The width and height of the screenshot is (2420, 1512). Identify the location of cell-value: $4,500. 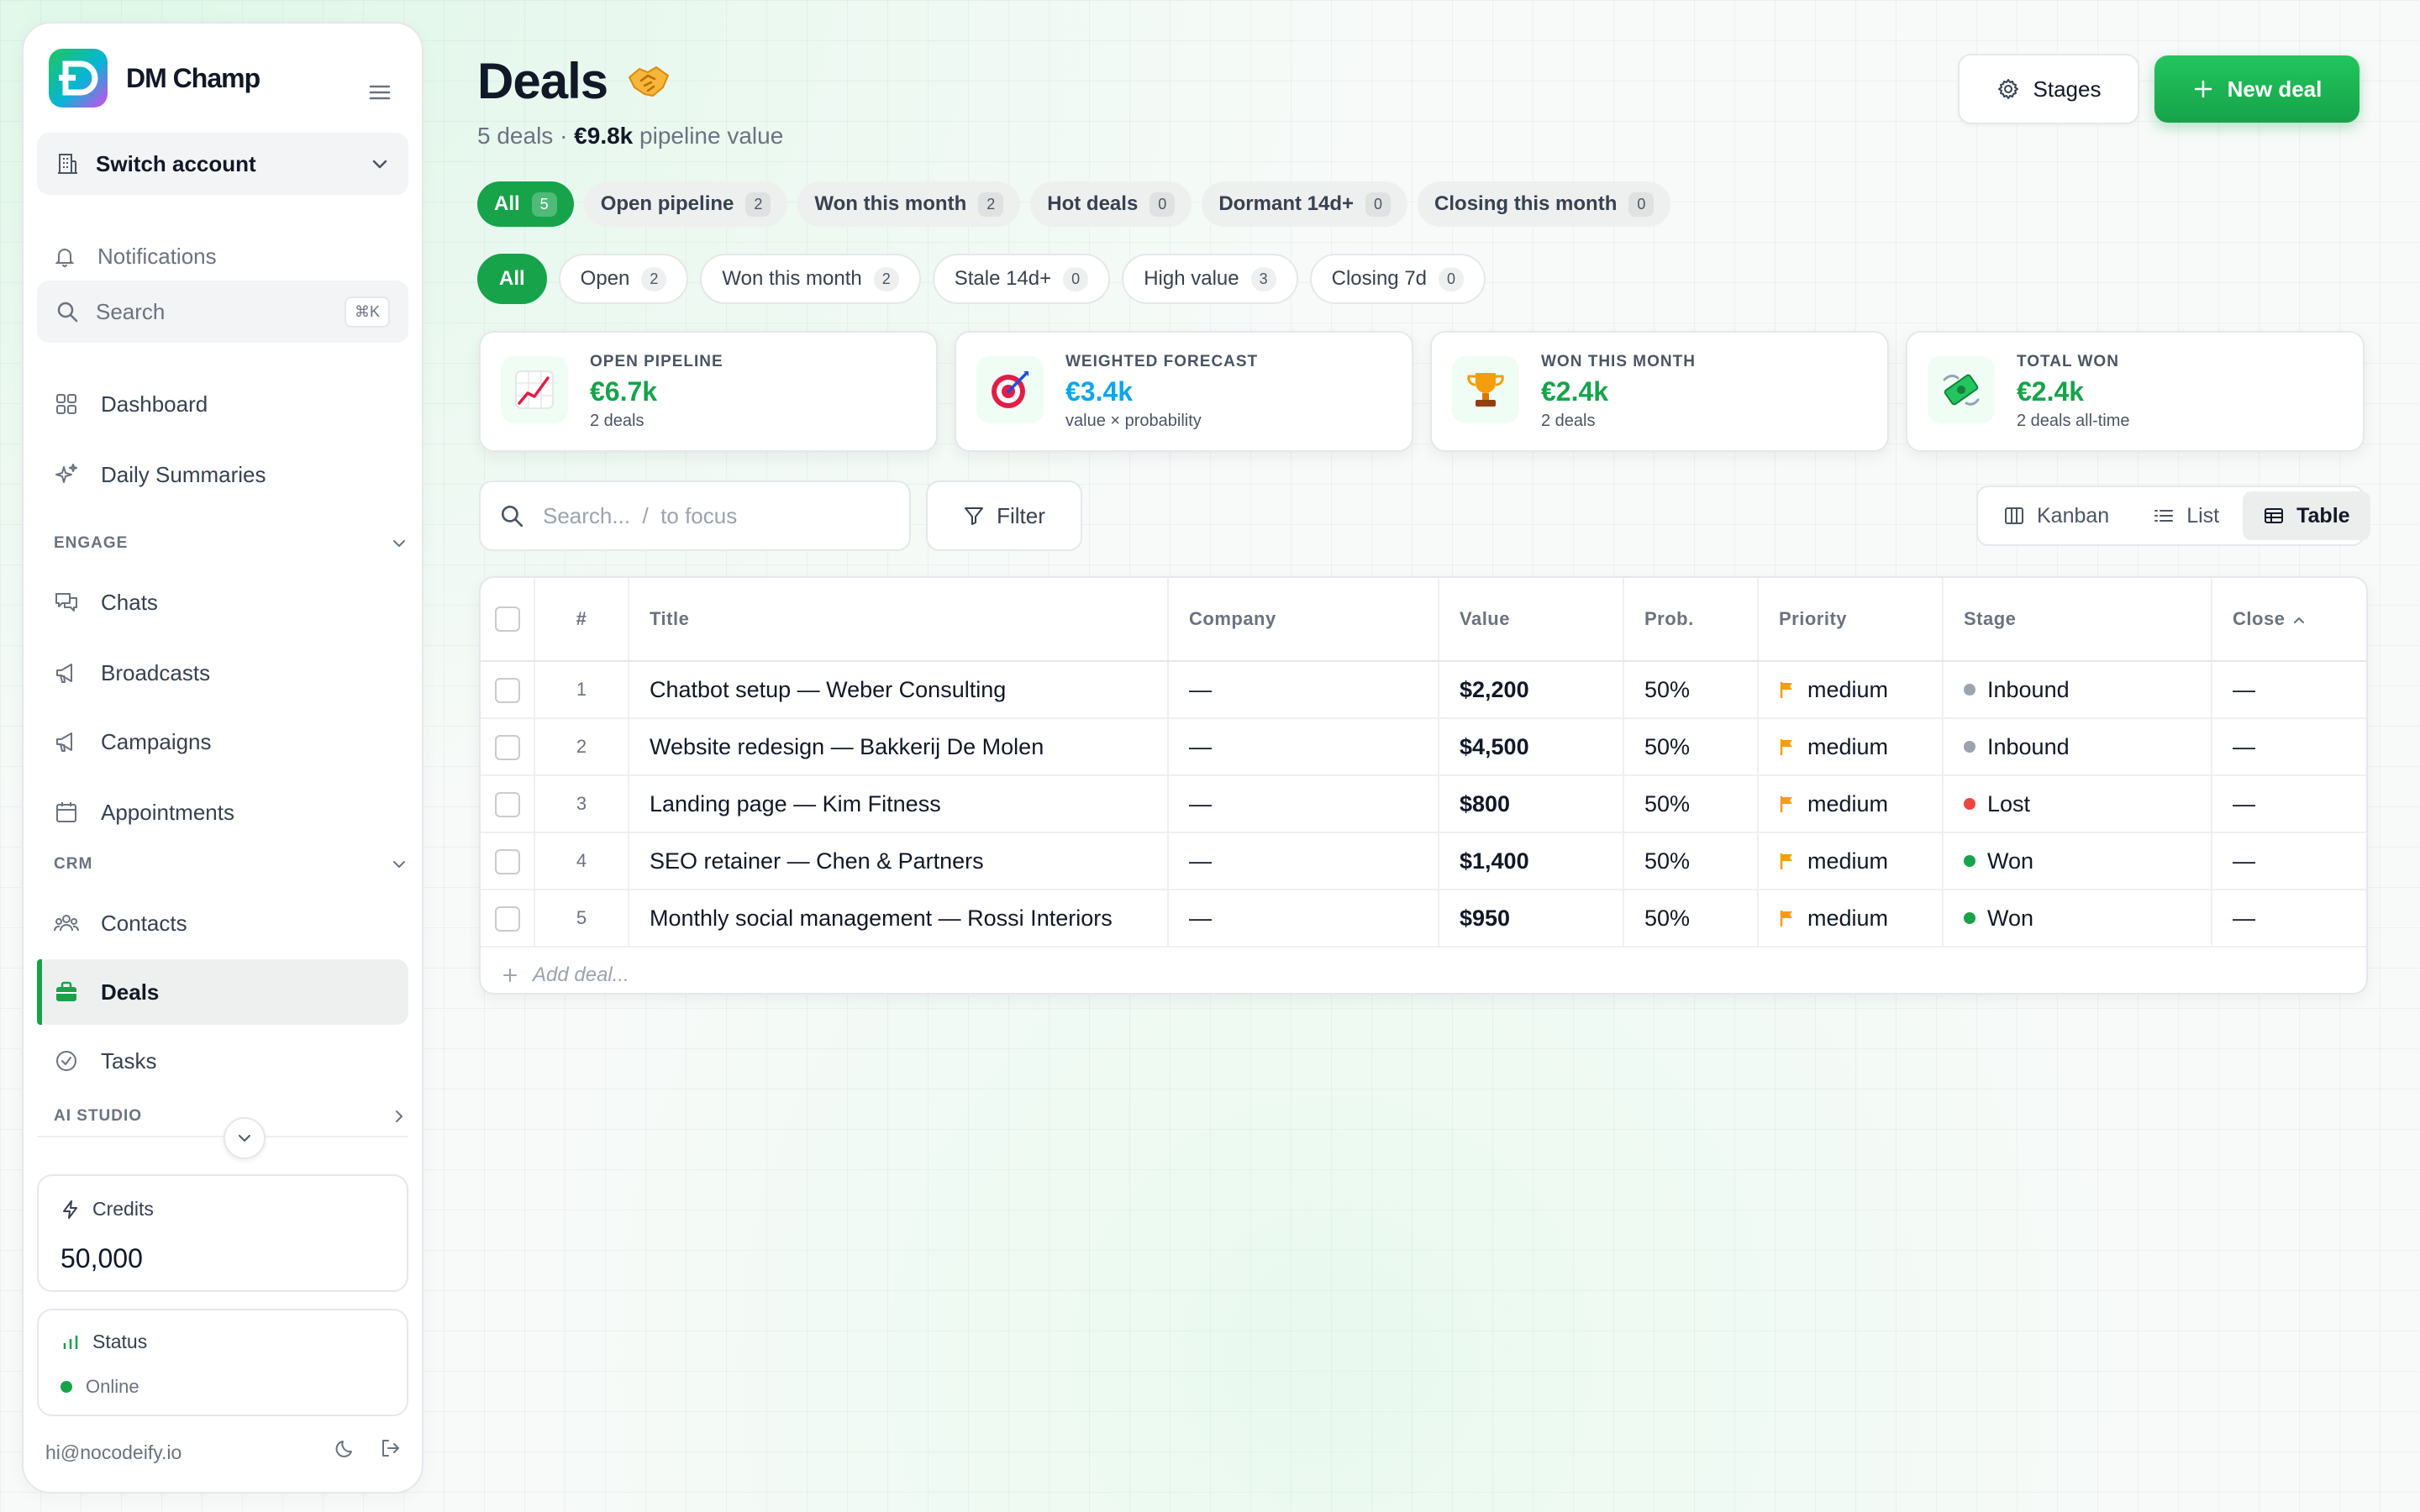
(1531, 747).